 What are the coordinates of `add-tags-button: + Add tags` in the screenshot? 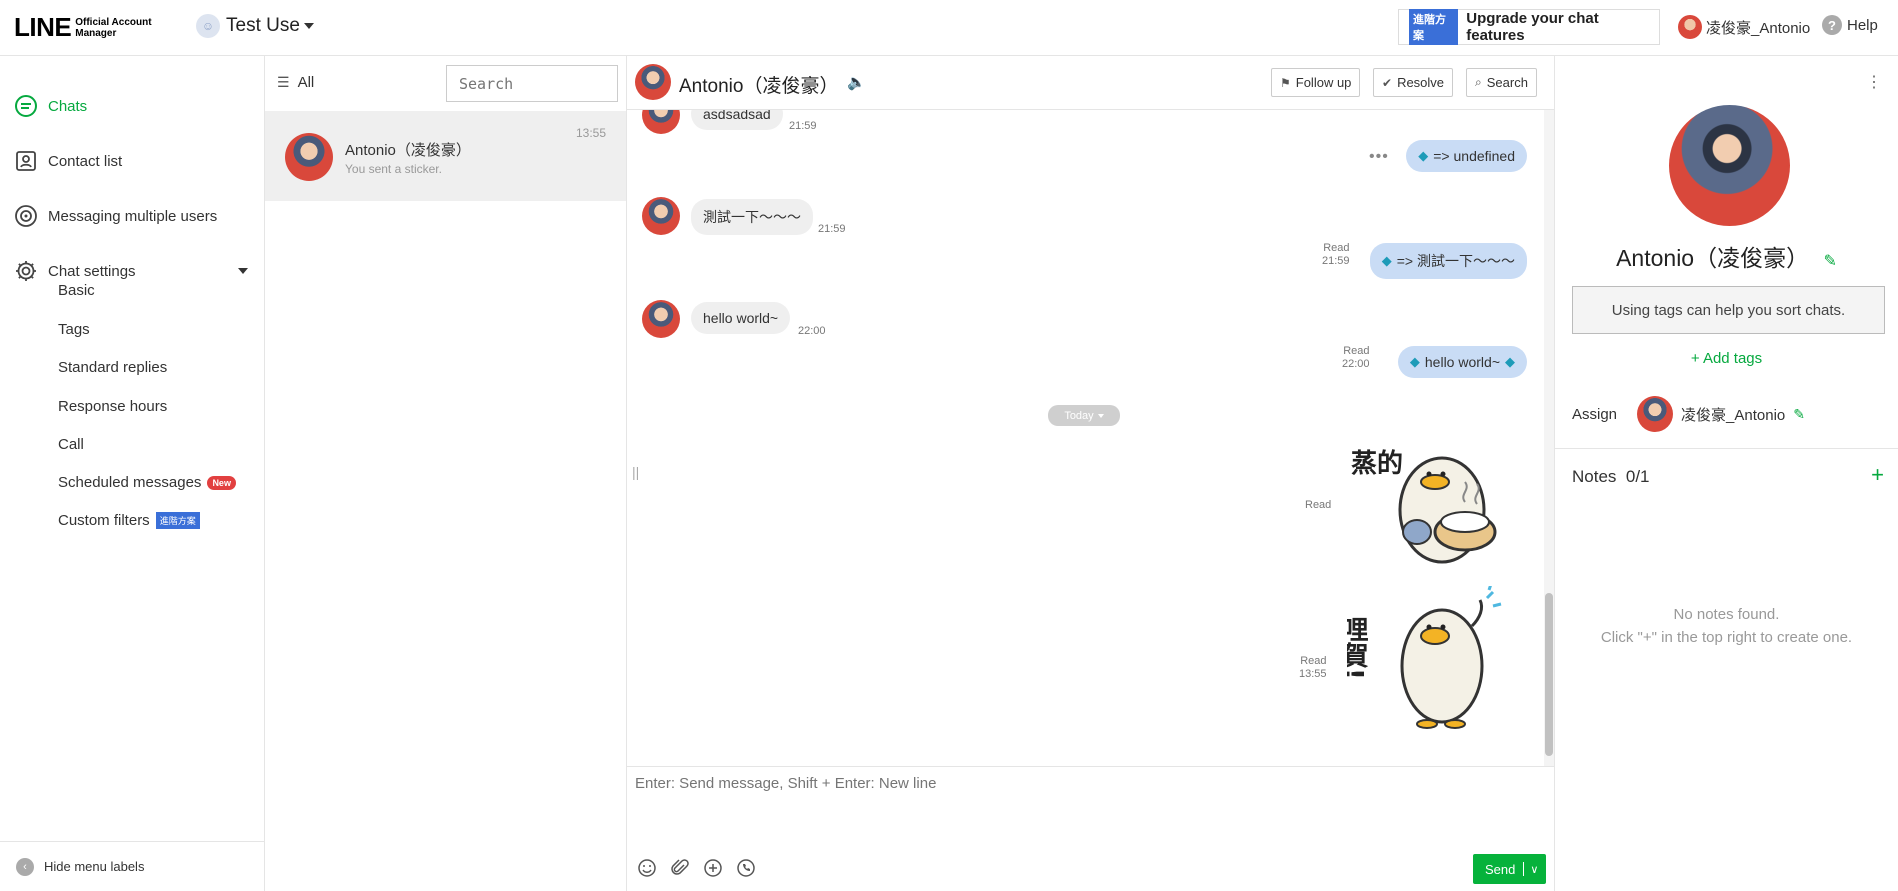 It's located at (1726, 358).